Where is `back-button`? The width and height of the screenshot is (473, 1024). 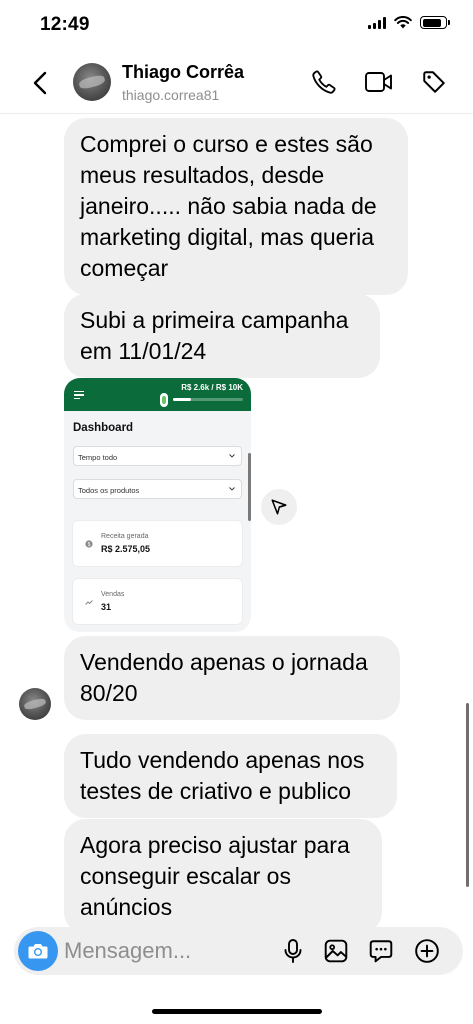 back-button is located at coordinates (40, 83).